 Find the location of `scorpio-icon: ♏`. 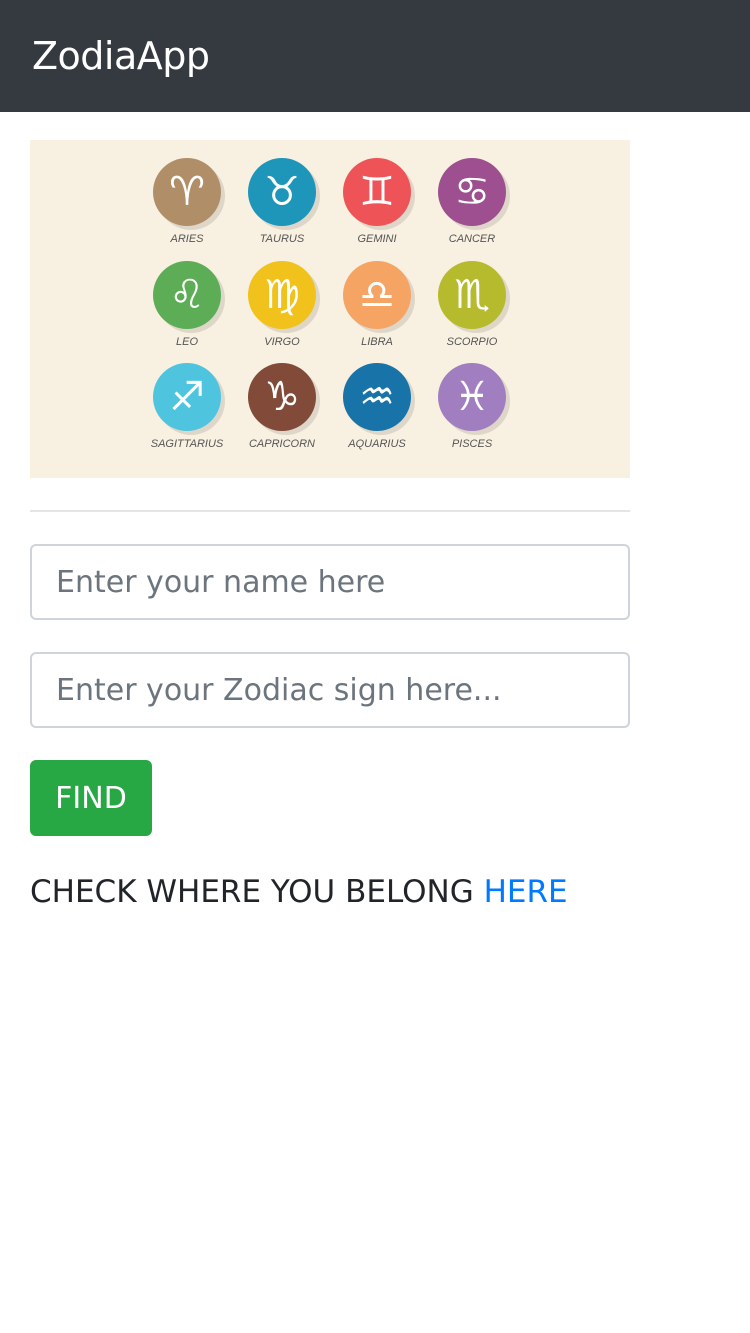

scorpio-icon: ♏ is located at coordinates (472, 295).